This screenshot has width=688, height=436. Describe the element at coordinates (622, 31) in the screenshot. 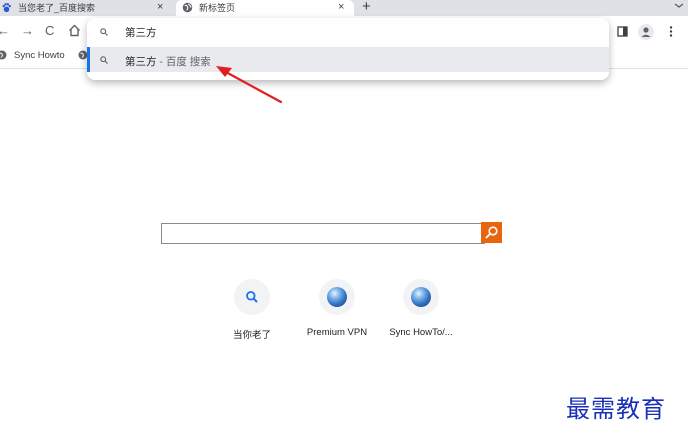

I see `side-panel-icon` at that location.